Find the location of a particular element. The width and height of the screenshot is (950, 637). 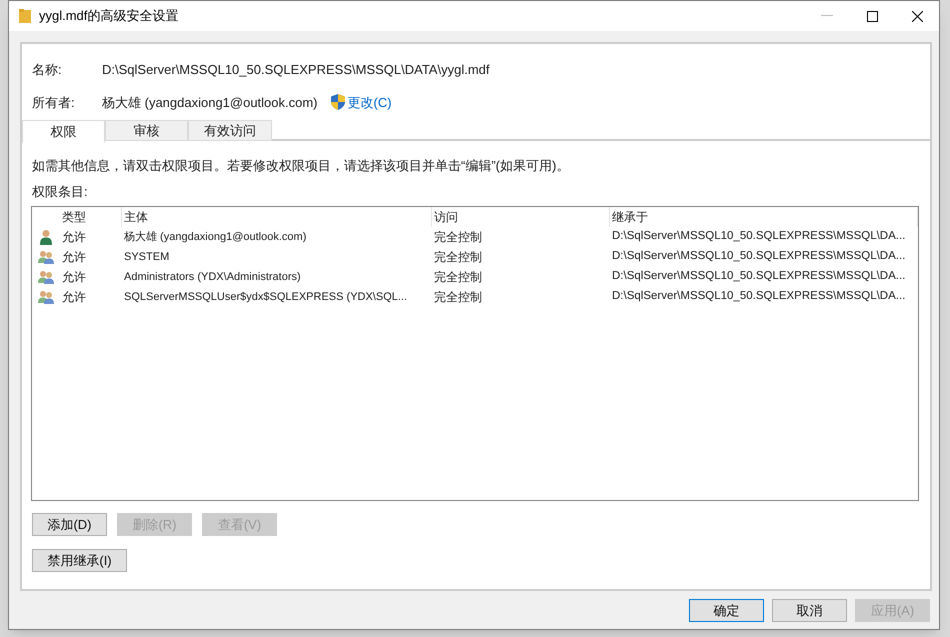

info-text: 如需其他信息，请双击权限项目。若要修改权限项目，请选择该项目并单击“编辑”(如果可用)。 is located at coordinates (301, 166).